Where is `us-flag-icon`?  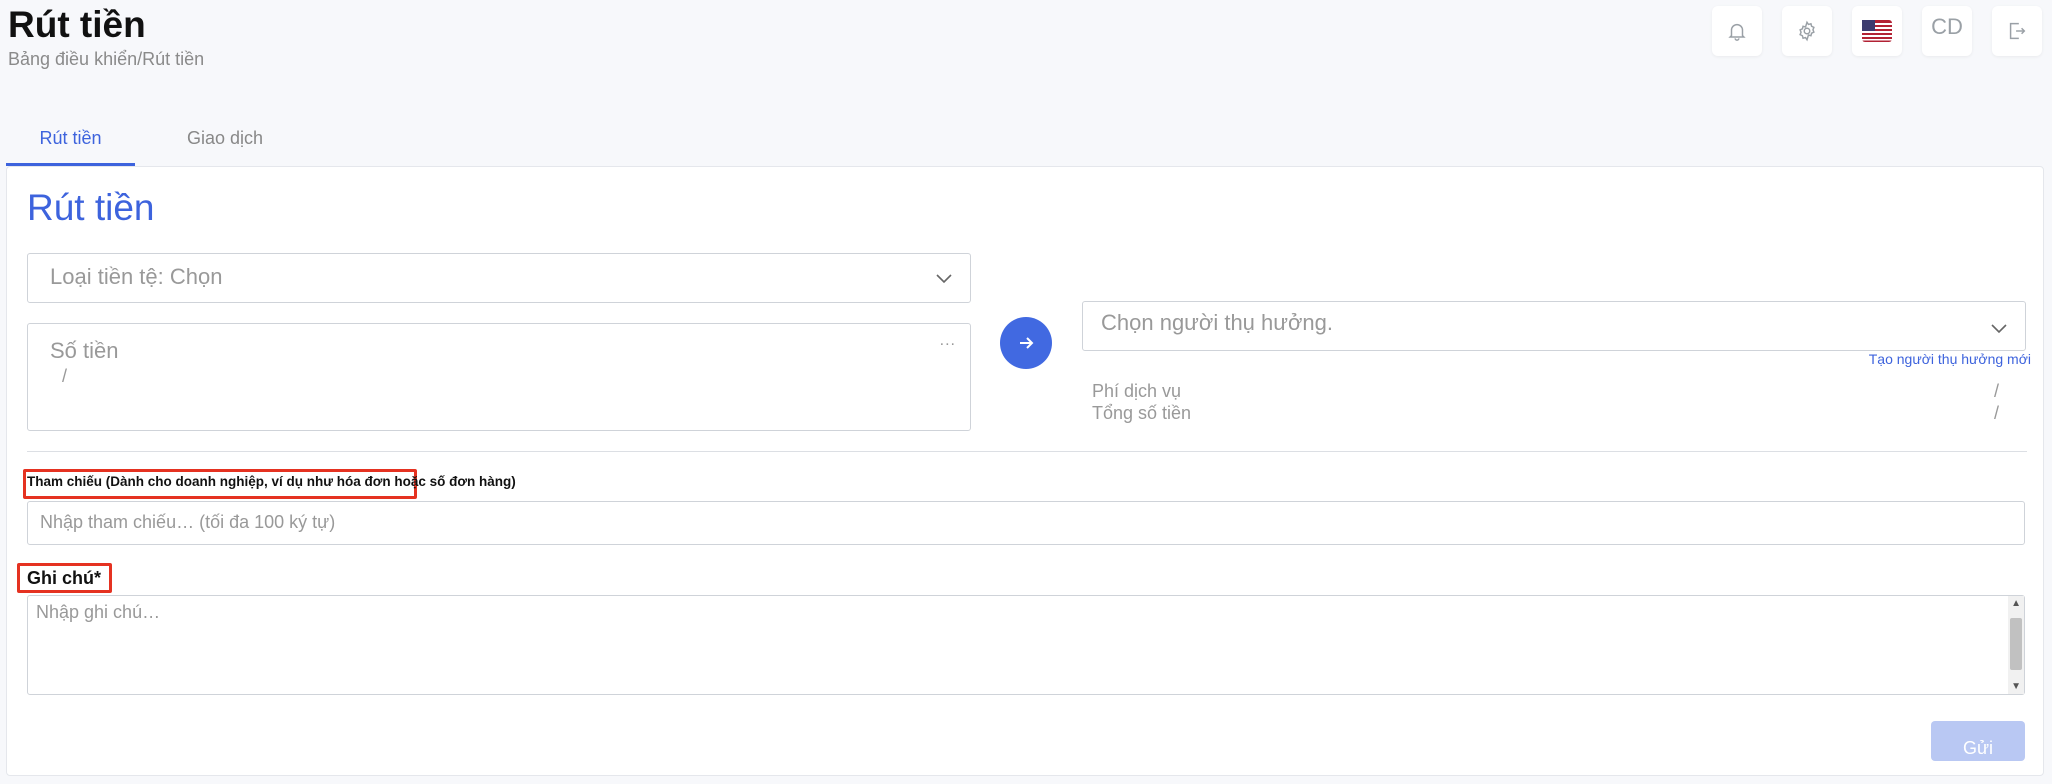 us-flag-icon is located at coordinates (1877, 31).